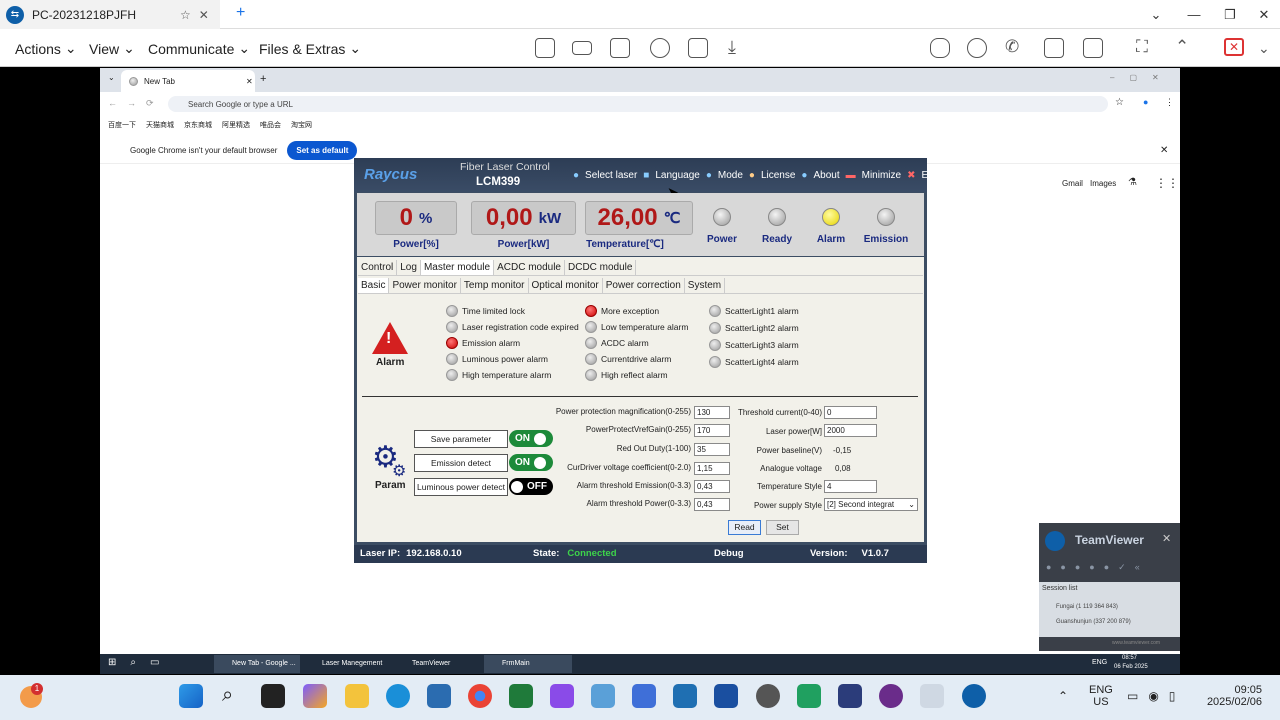 The width and height of the screenshot is (1280, 720). Describe the element at coordinates (457, 267) in the screenshot. I see `tab-master-module: Master module` at that location.